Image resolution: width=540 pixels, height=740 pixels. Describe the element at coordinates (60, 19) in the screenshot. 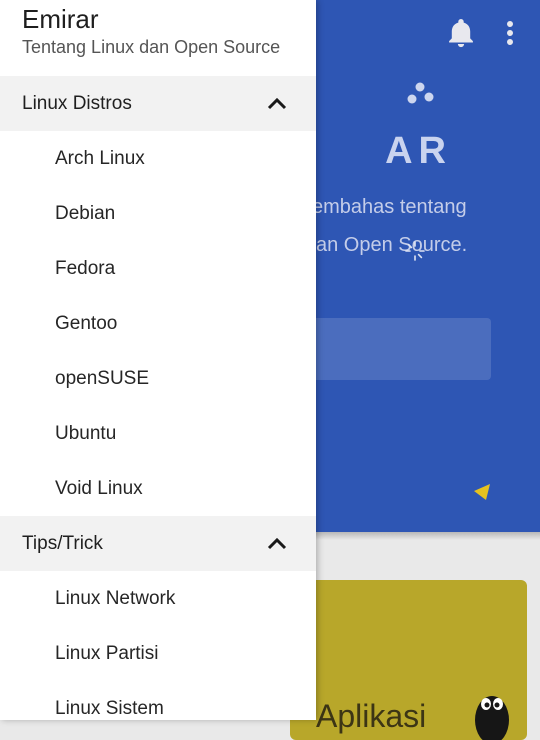

I see `drawer-title: Emirar` at that location.